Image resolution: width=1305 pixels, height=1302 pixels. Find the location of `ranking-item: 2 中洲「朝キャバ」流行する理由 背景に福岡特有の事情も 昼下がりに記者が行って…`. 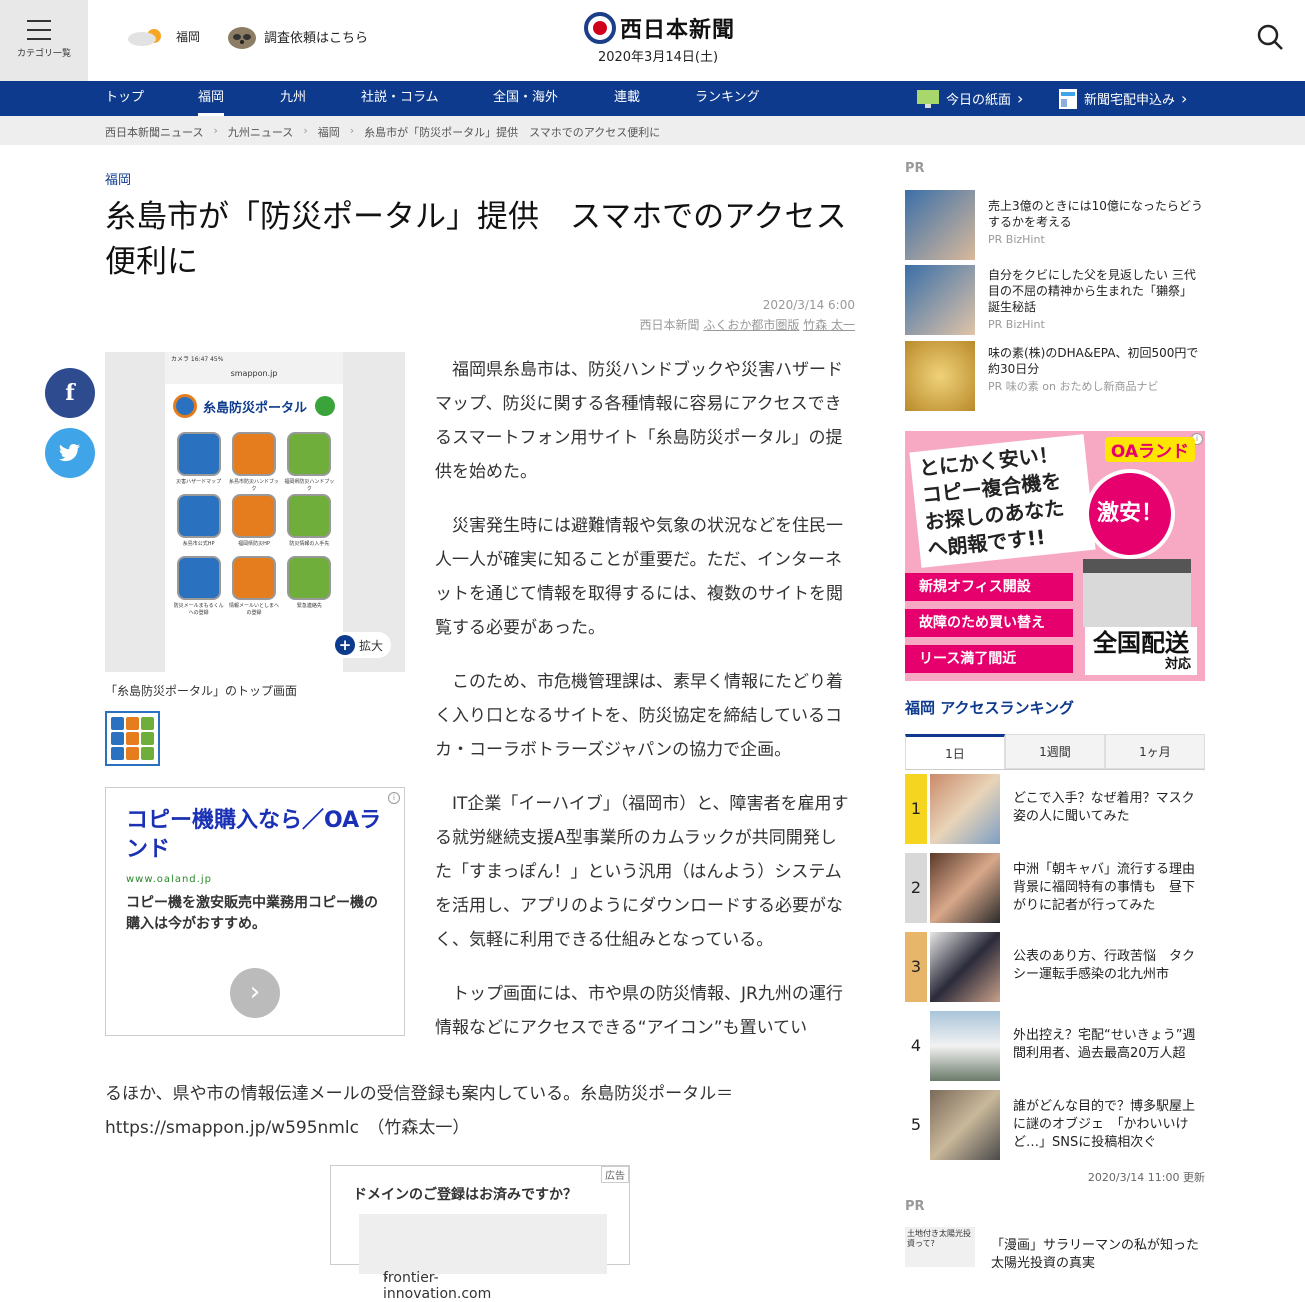

ranking-item: 2 中洲「朝キャバ」流行する理由 背景に福岡特有の事情も 昼下がりに記者が行って… is located at coordinates (1056, 889).